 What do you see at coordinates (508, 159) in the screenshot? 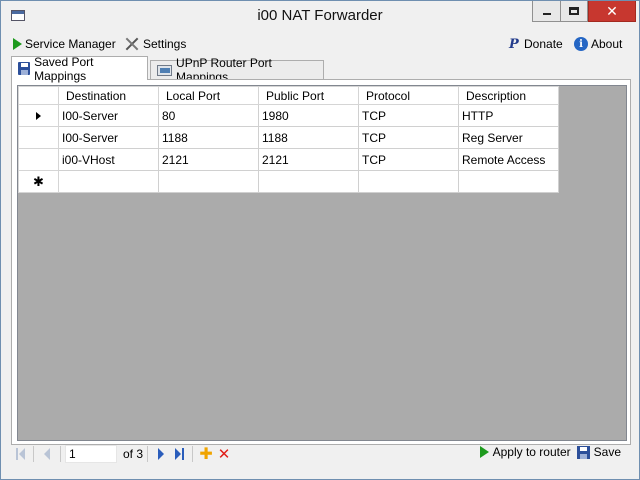
I see `cell-description: Remote Access` at bounding box center [508, 159].